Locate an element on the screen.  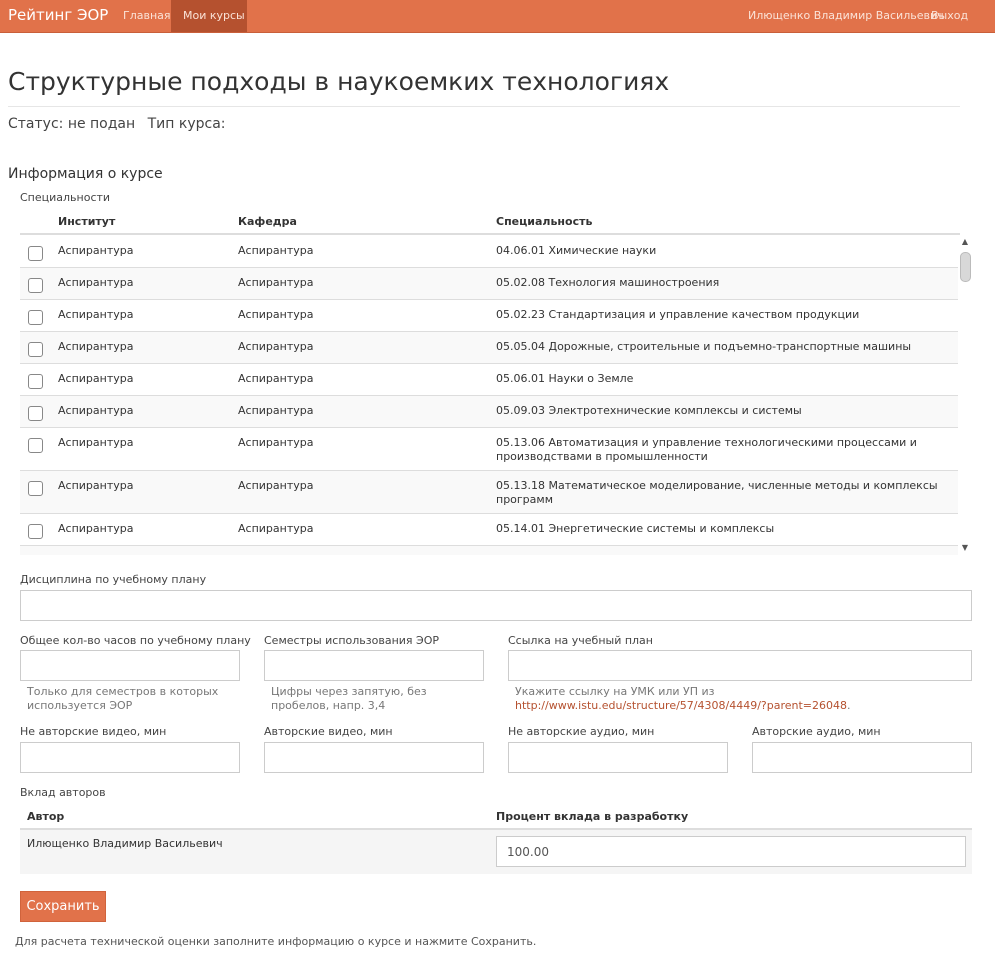
col-author: Автор is located at coordinates (46, 816).